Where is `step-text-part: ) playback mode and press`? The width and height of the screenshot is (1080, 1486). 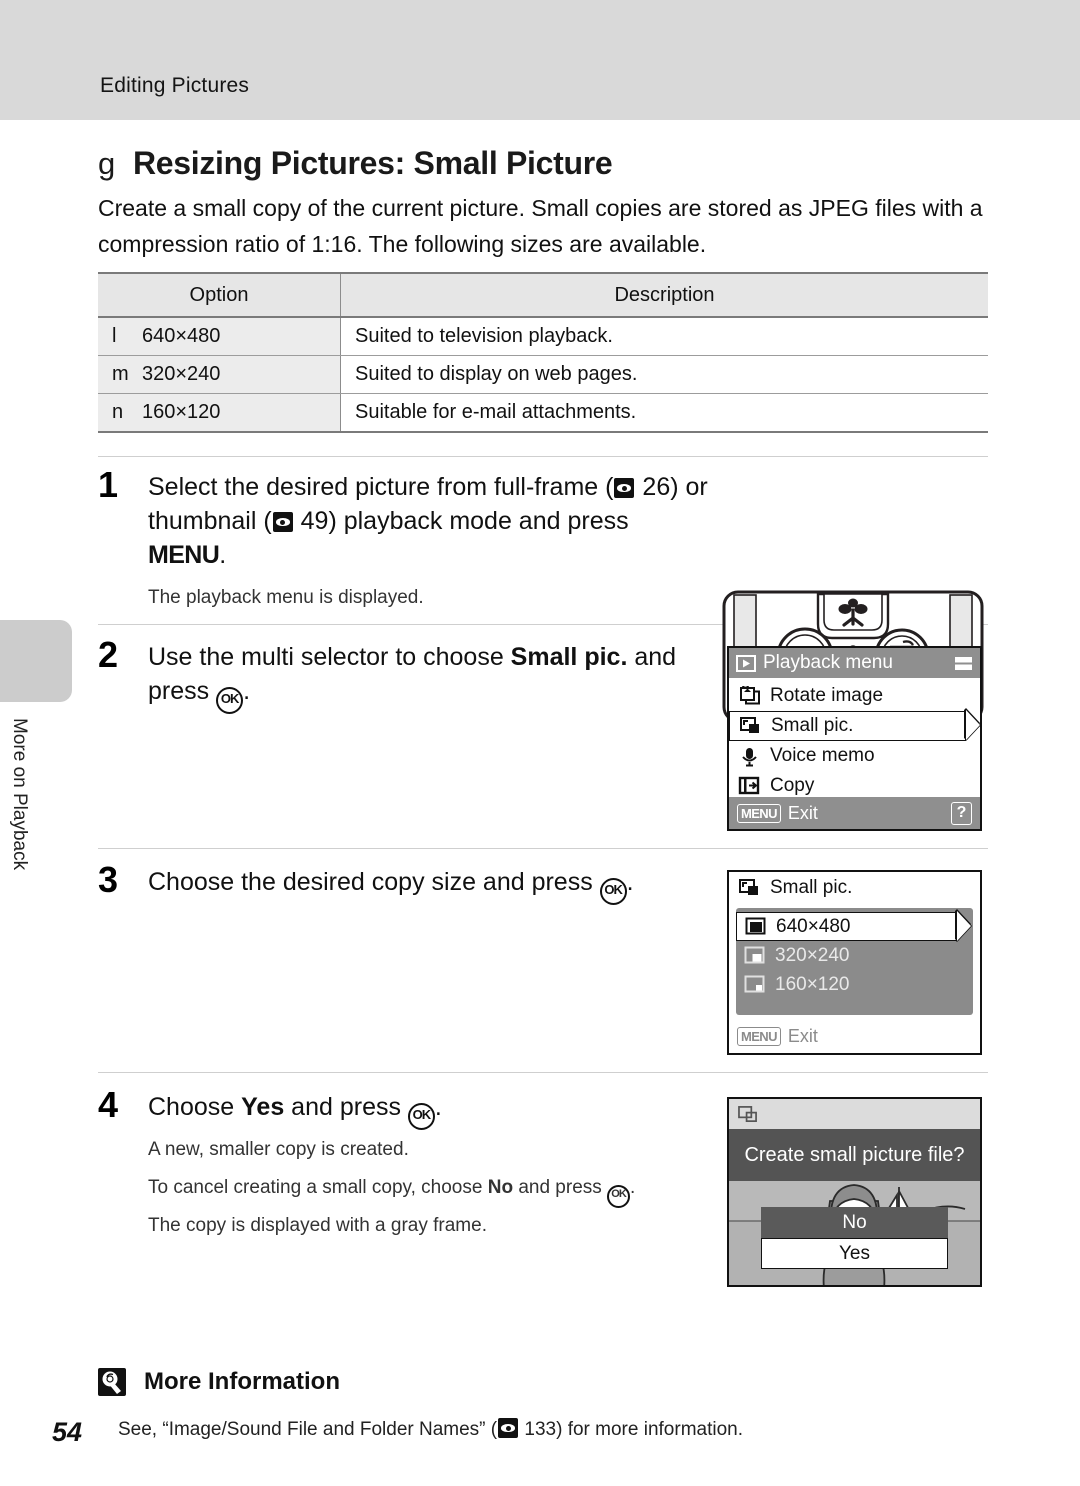
step-text-part: ) playback mode and press is located at coordinates (478, 521).